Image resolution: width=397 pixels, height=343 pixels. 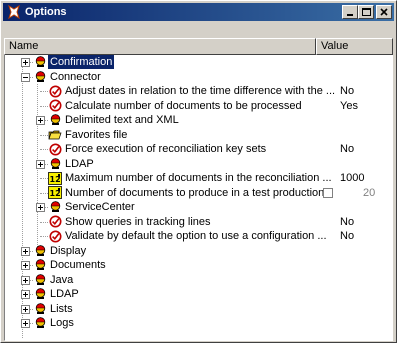 I want to click on options-app-icon, so click(x=14, y=12).